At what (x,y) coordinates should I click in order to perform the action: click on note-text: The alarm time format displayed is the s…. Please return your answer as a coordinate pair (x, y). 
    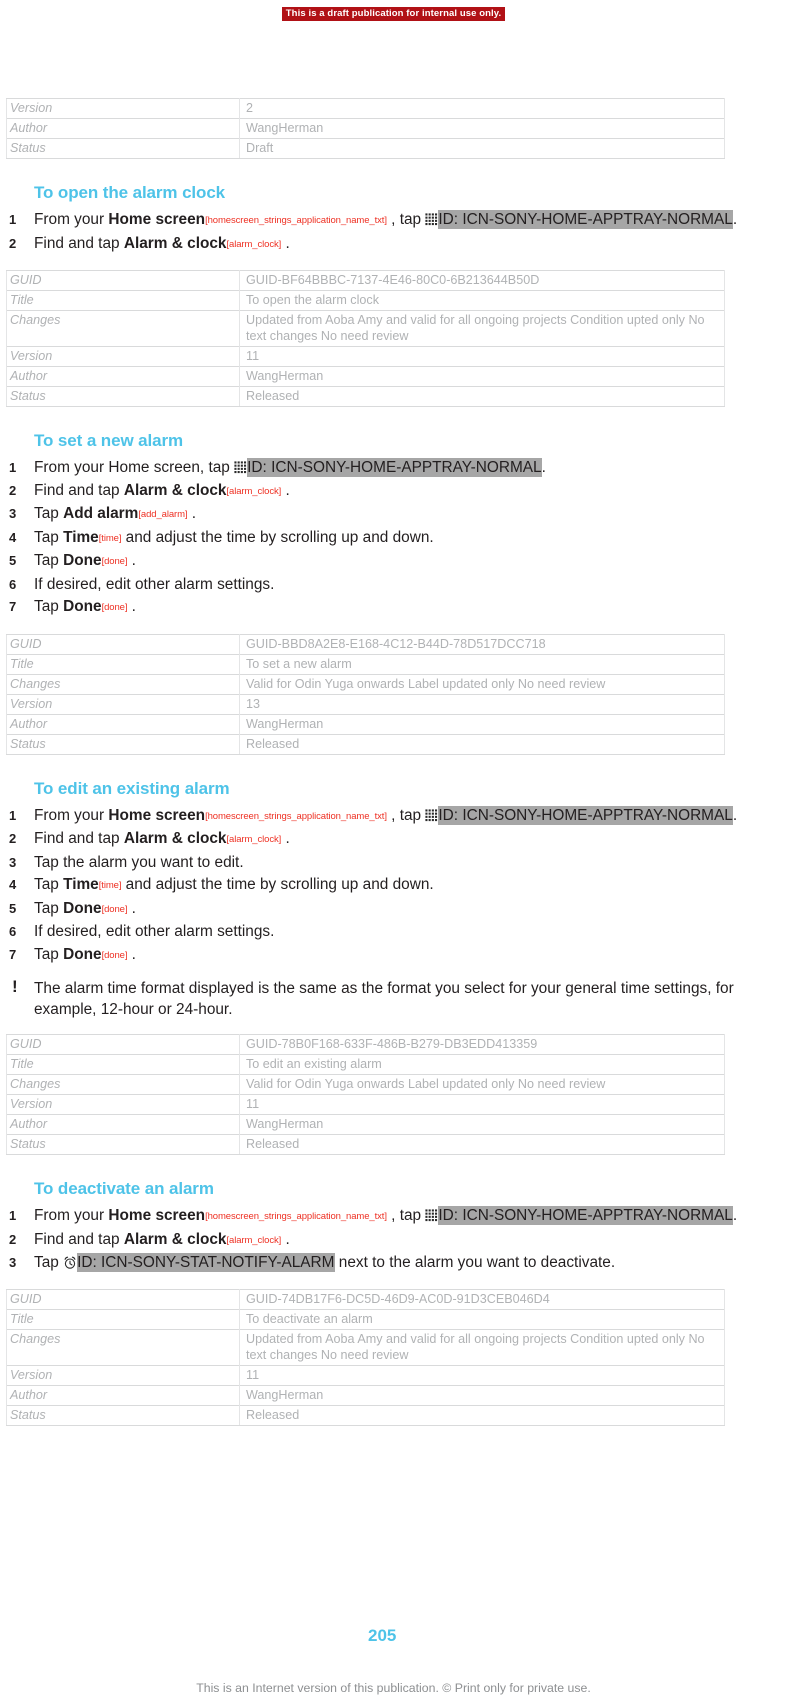
    Looking at the image, I should click on (384, 999).